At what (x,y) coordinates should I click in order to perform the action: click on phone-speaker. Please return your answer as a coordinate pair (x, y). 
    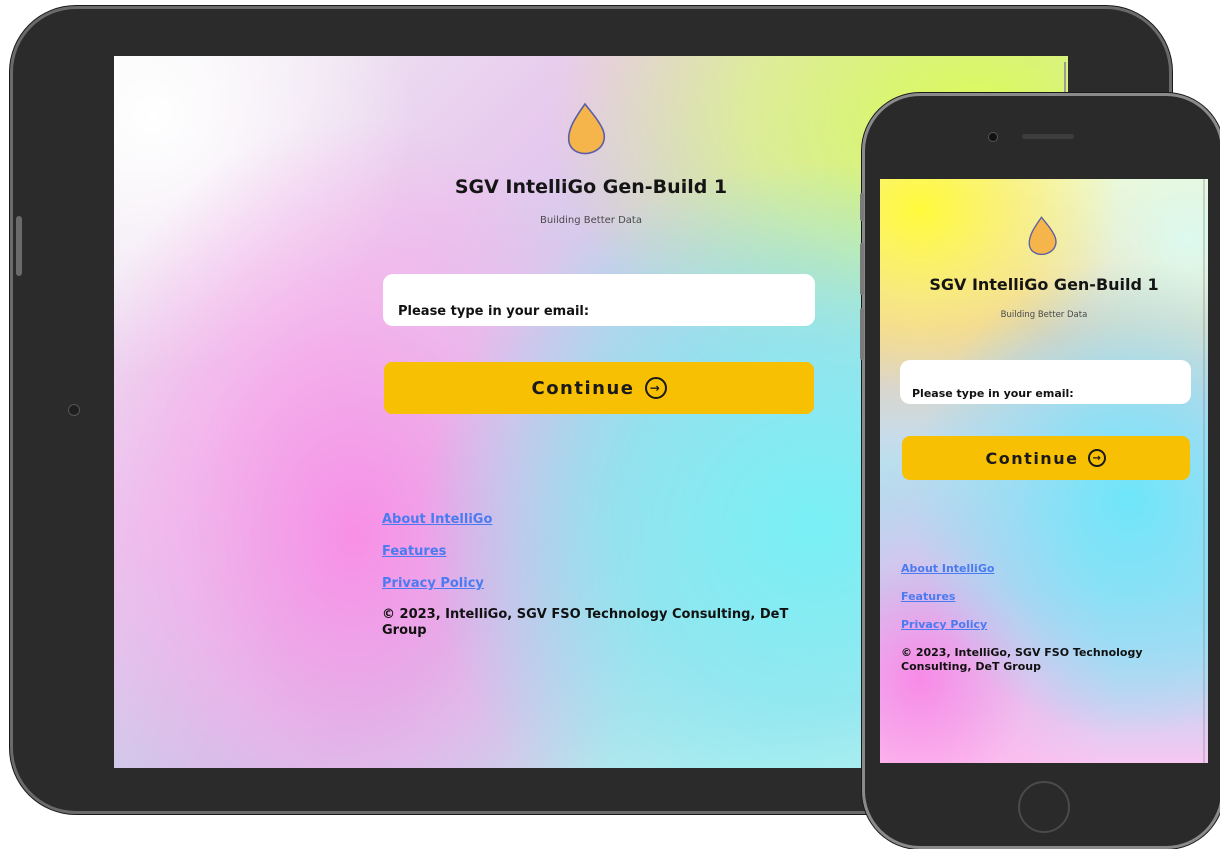
    Looking at the image, I should click on (1048, 136).